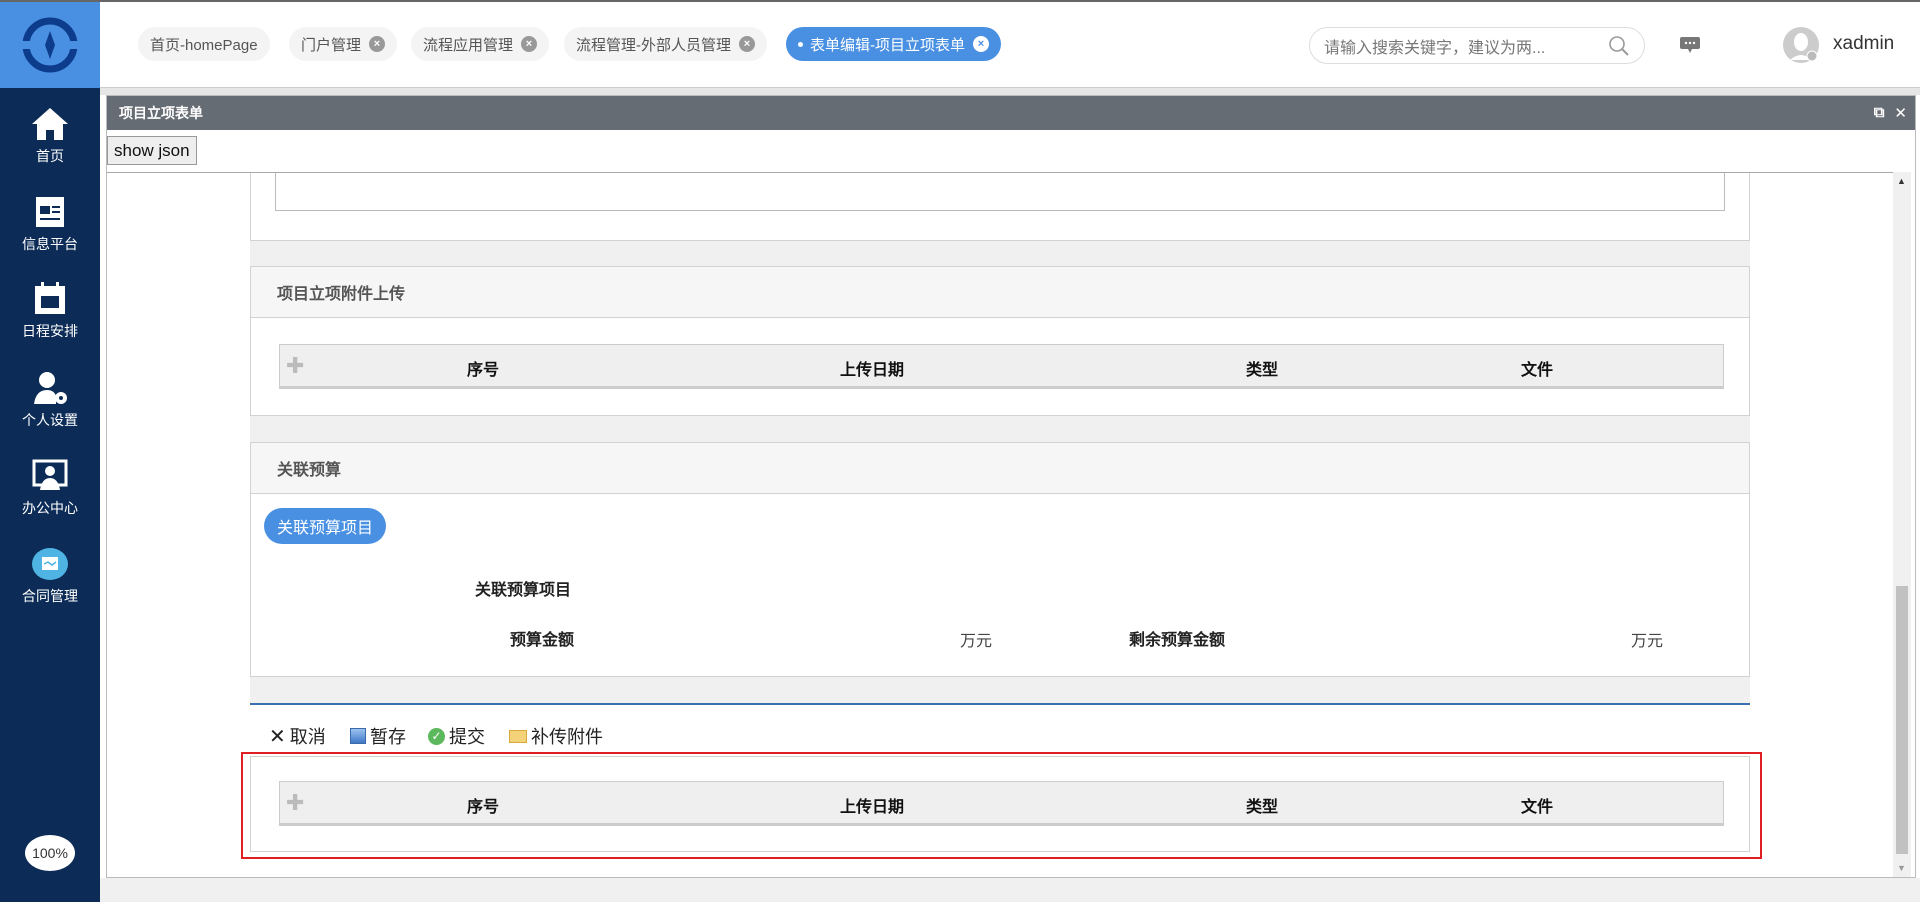  I want to click on column-header: 序号, so click(483, 370).